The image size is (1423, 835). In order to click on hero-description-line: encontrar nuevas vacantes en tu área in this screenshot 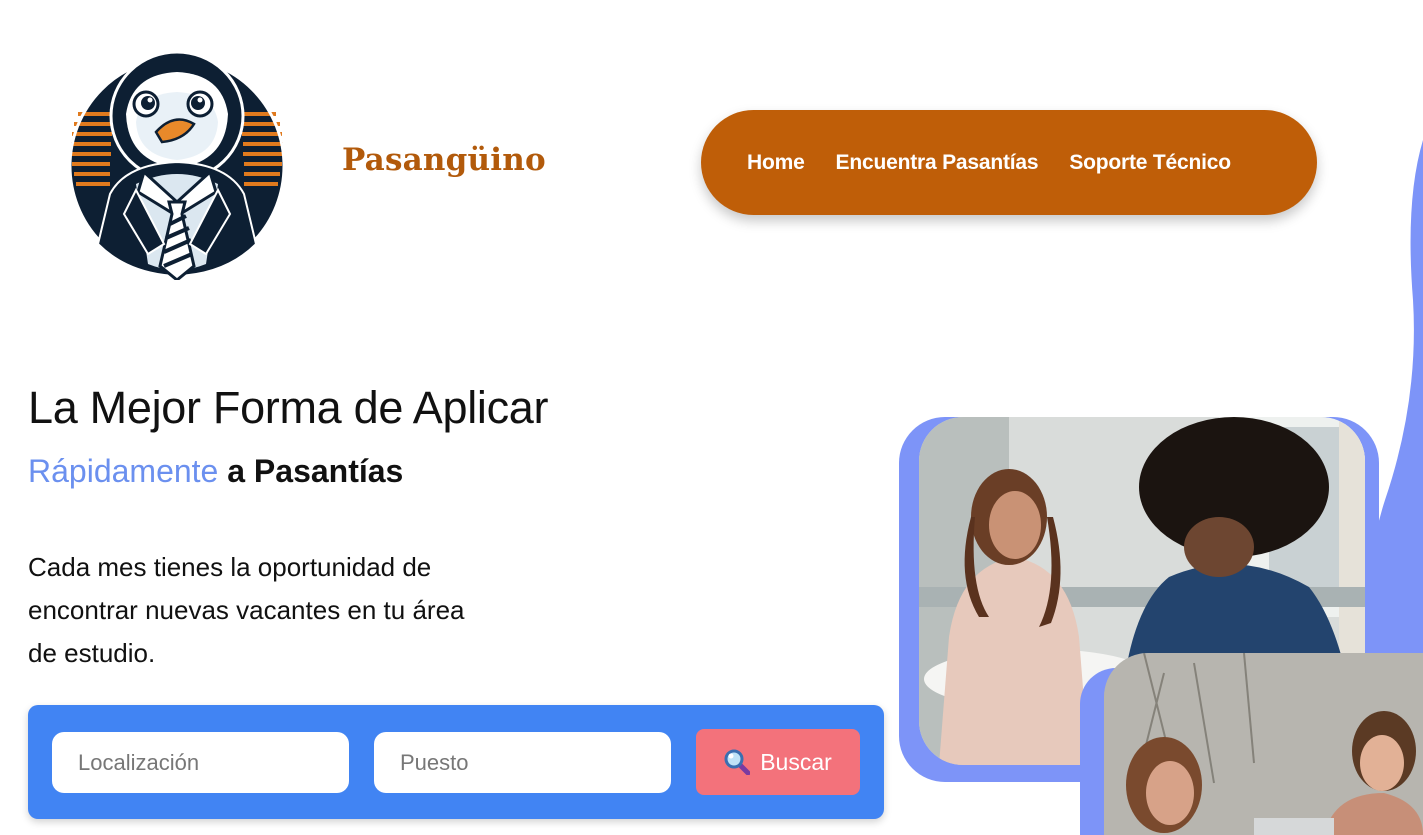, I will do `click(246, 610)`.